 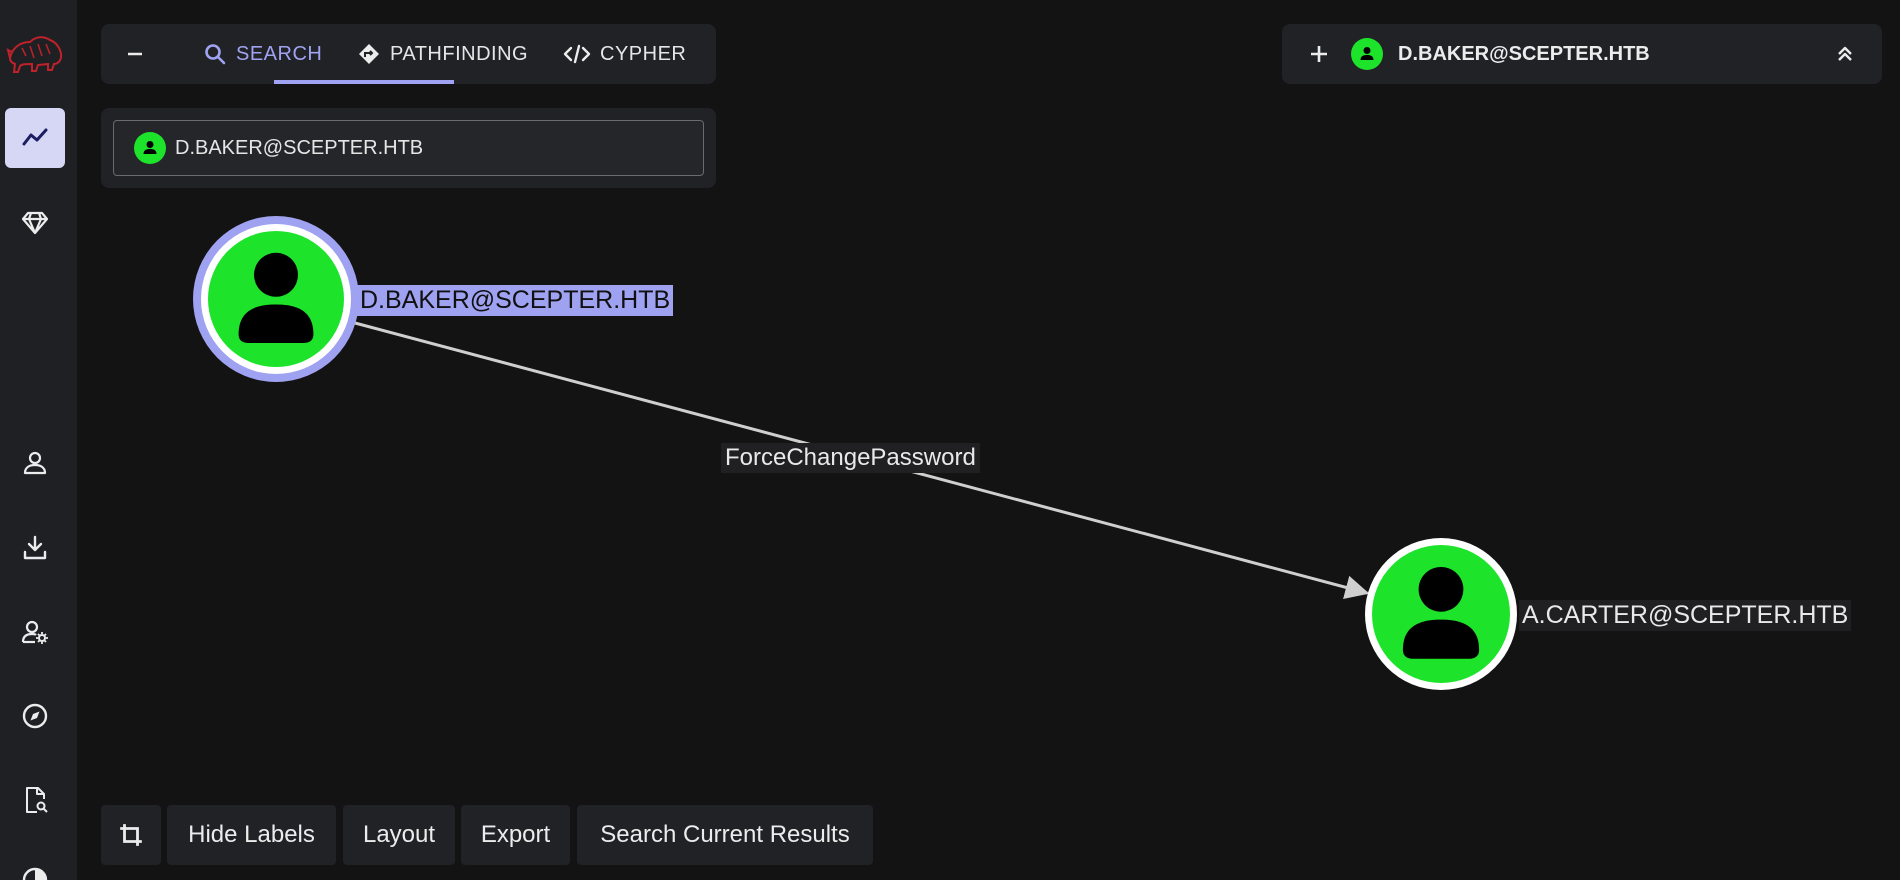 I want to click on sidebar-item-group-management, so click(x=35, y=222).